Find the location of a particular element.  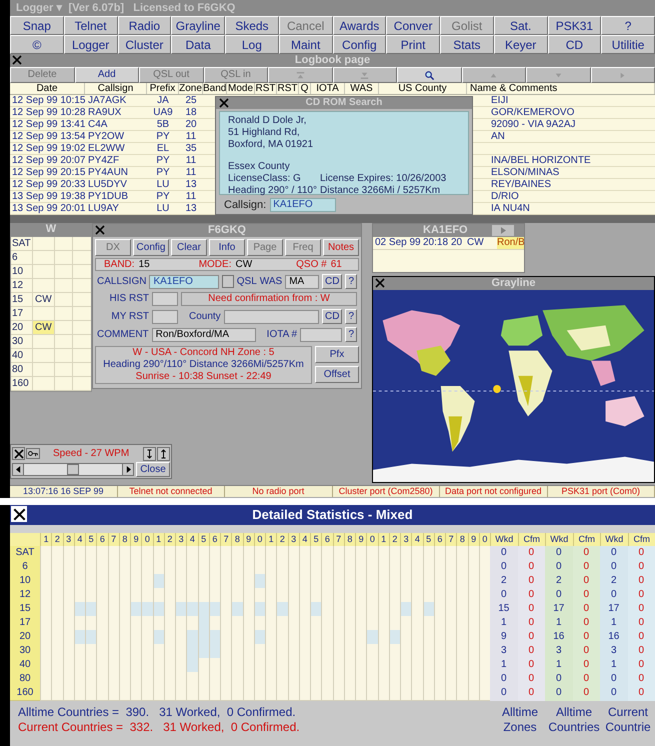

toolbar-button: Skeds is located at coordinates (252, 25).